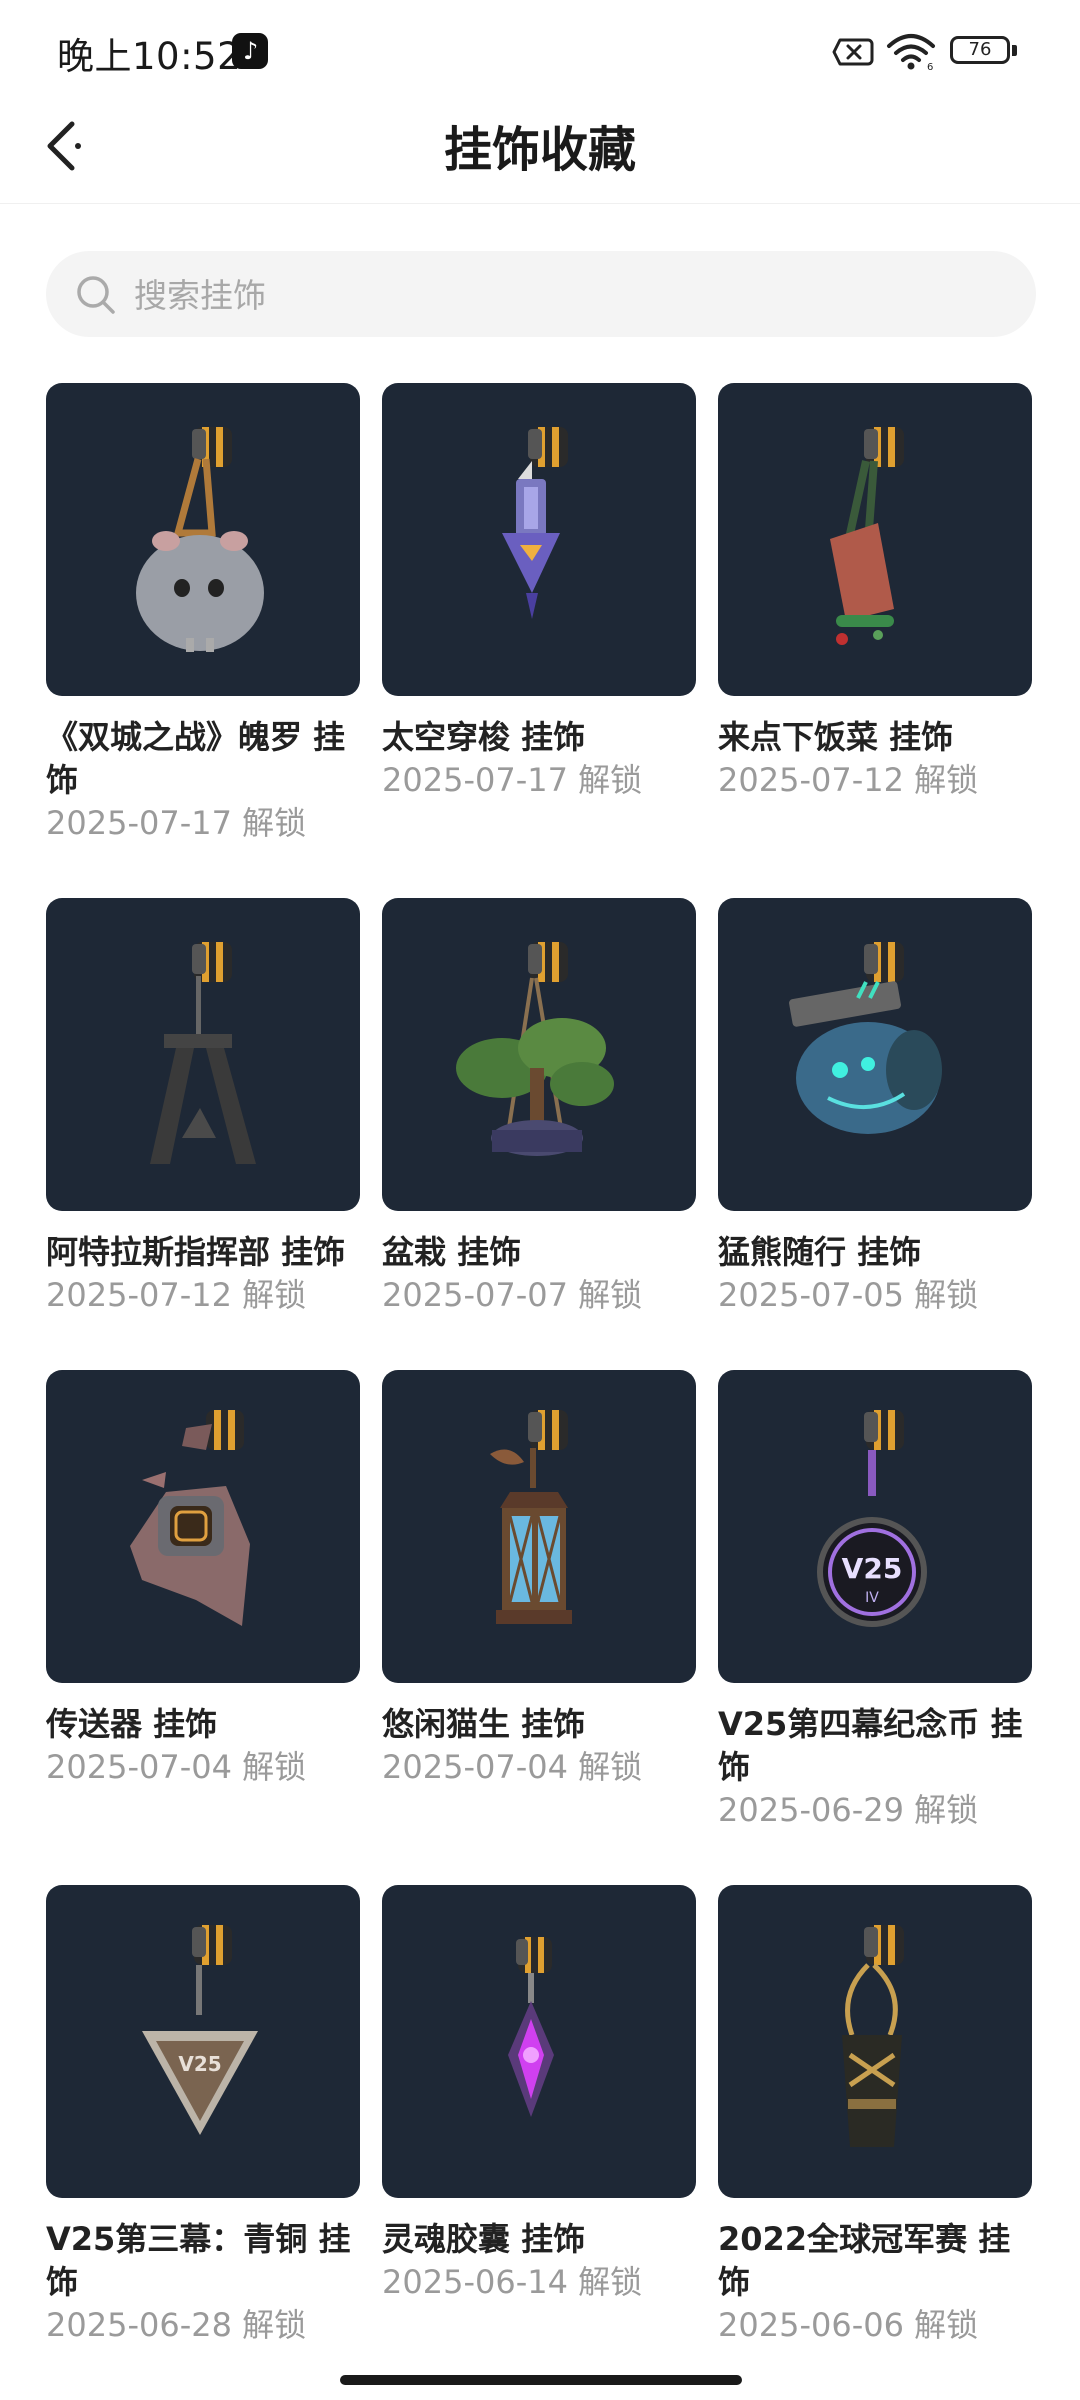 This screenshot has width=1080, height=2400. What do you see at coordinates (149, 56) in the screenshot?
I see `status-time: 晚上10:52` at bounding box center [149, 56].